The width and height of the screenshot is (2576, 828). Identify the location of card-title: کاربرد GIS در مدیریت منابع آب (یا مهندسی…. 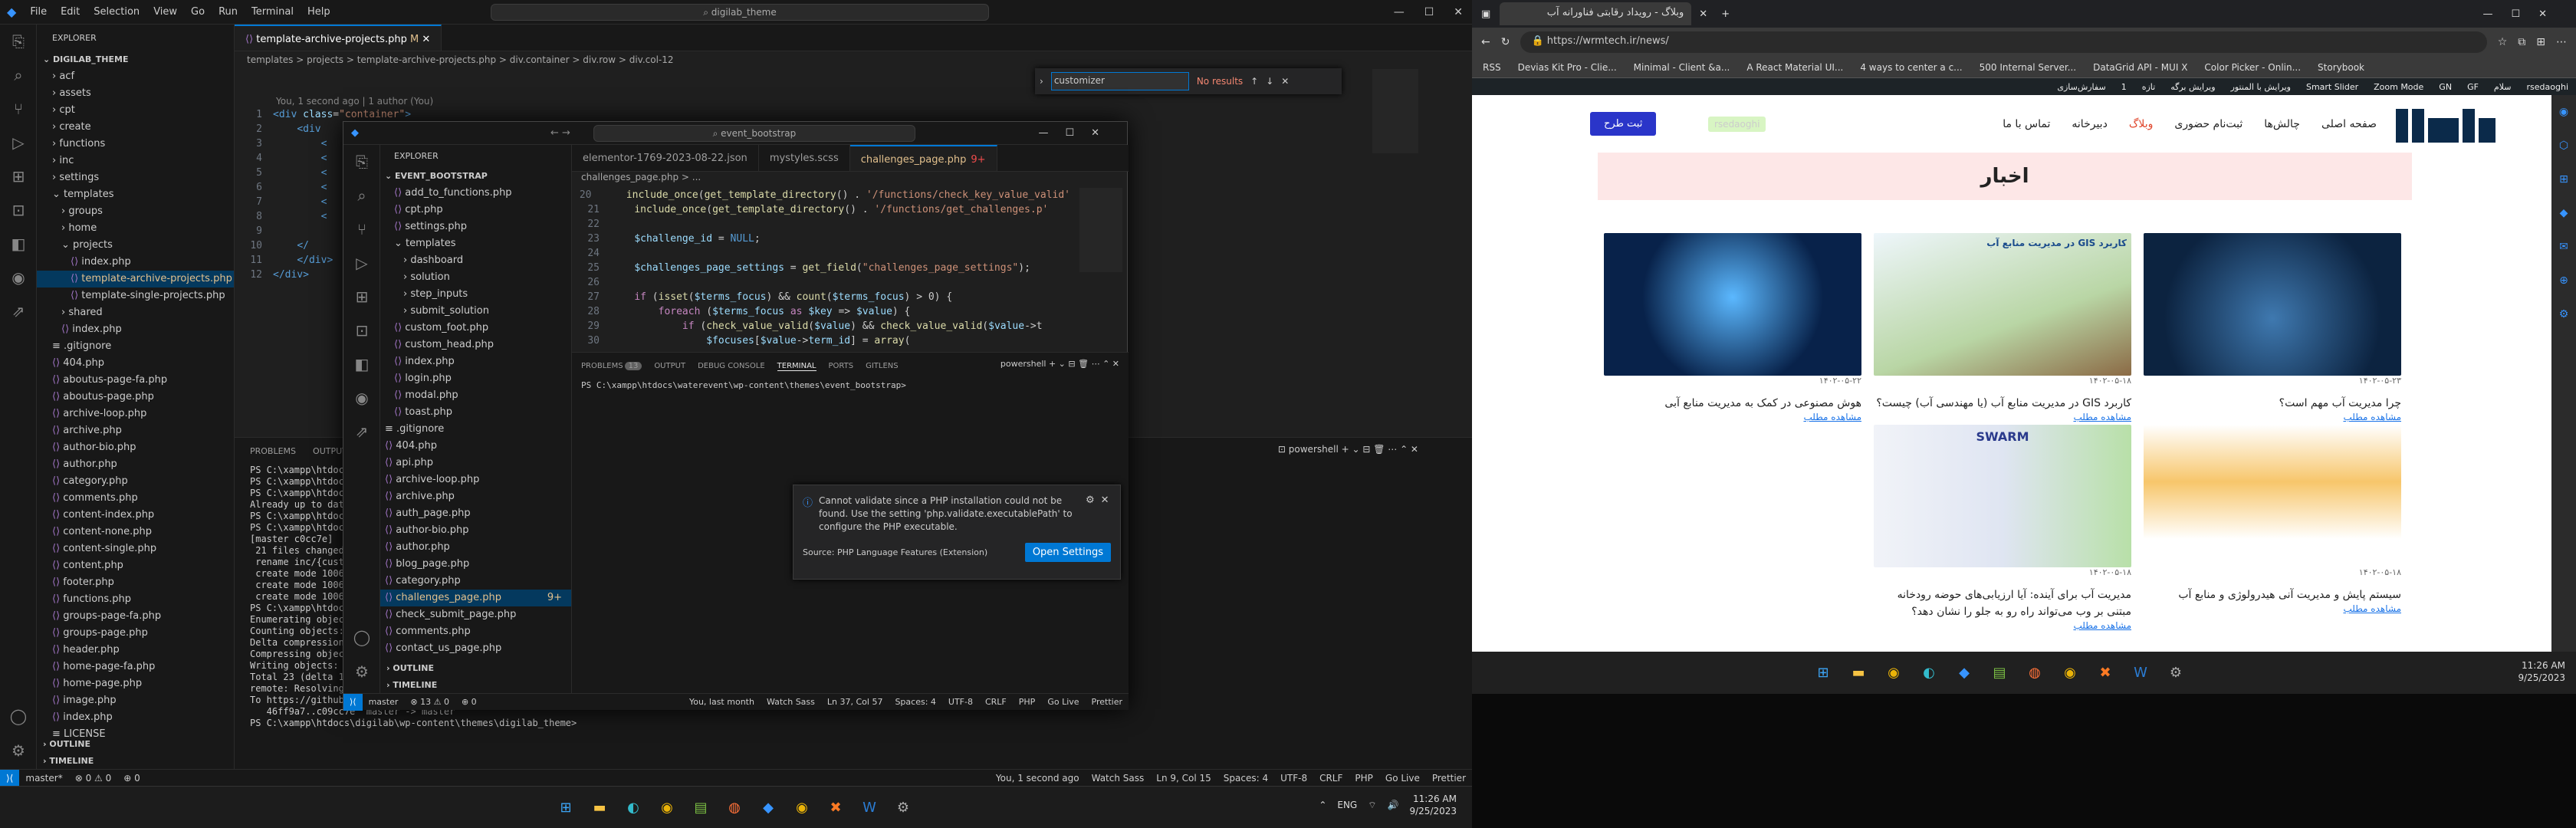
(2003, 404).